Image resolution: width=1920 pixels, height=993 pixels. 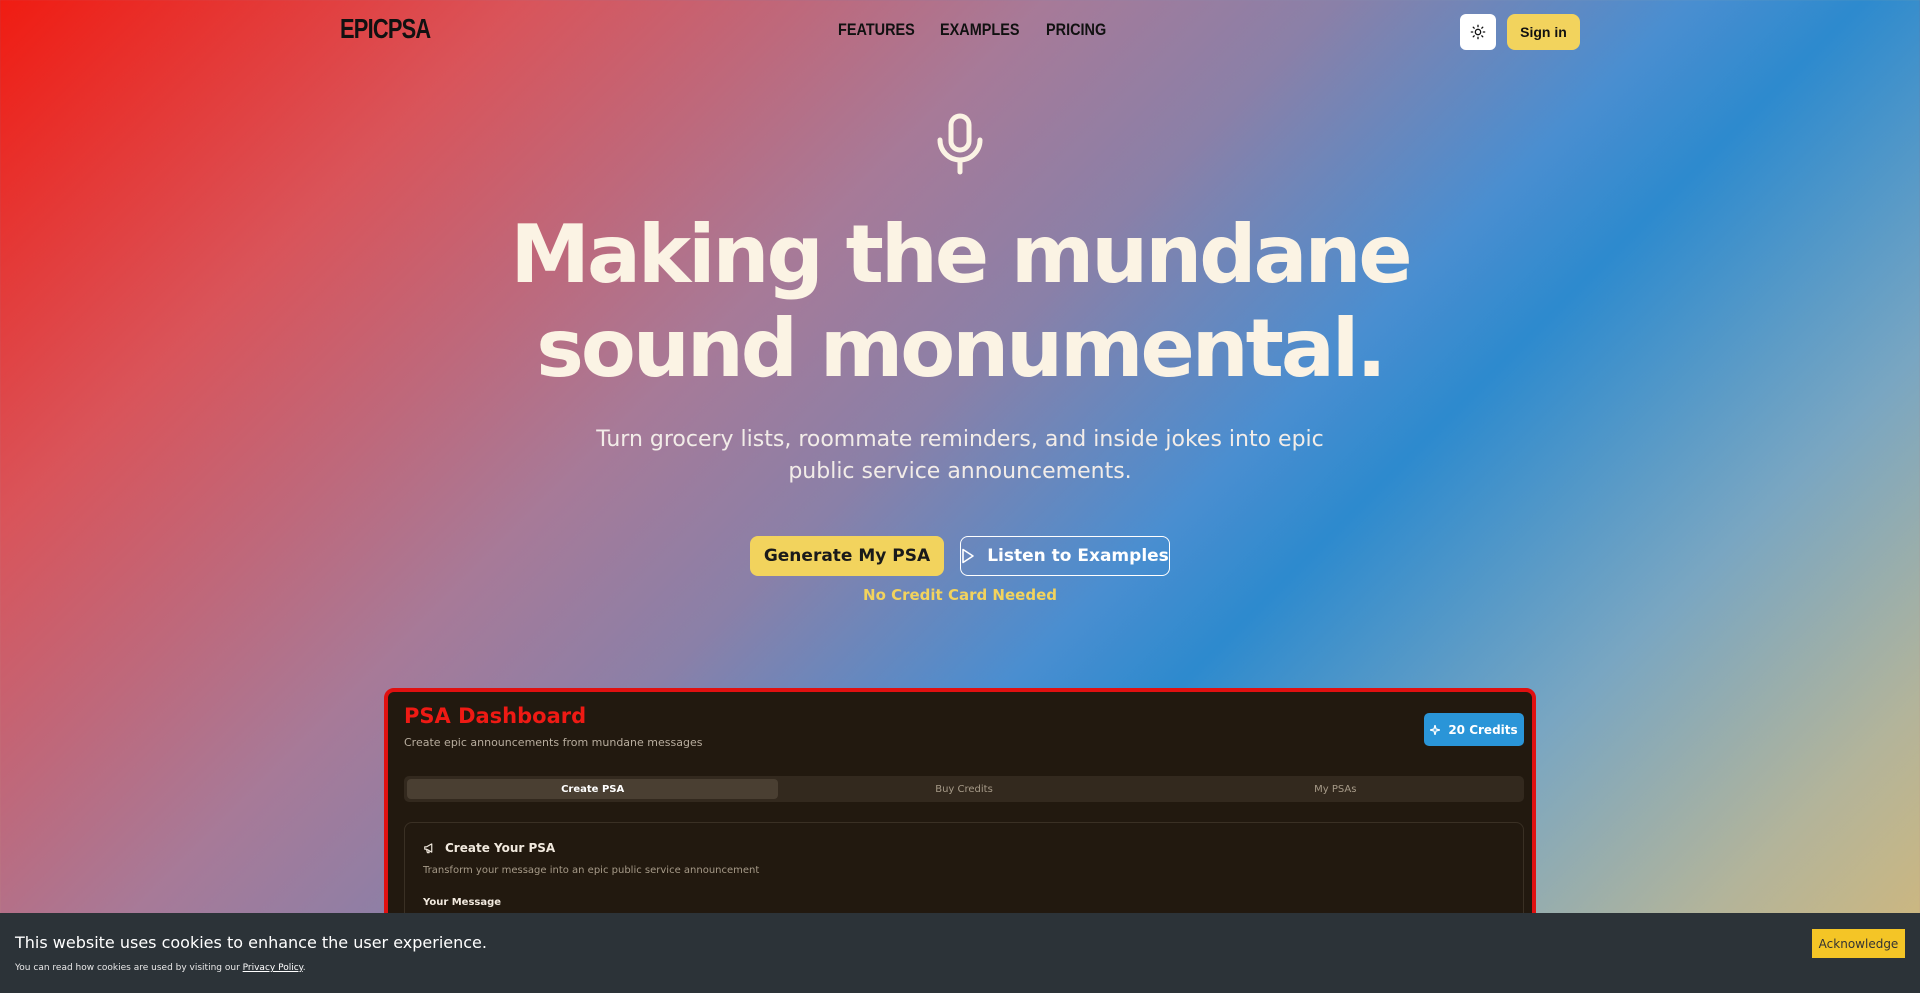 I want to click on nav-examples: EXAMPLES, so click(x=980, y=30).